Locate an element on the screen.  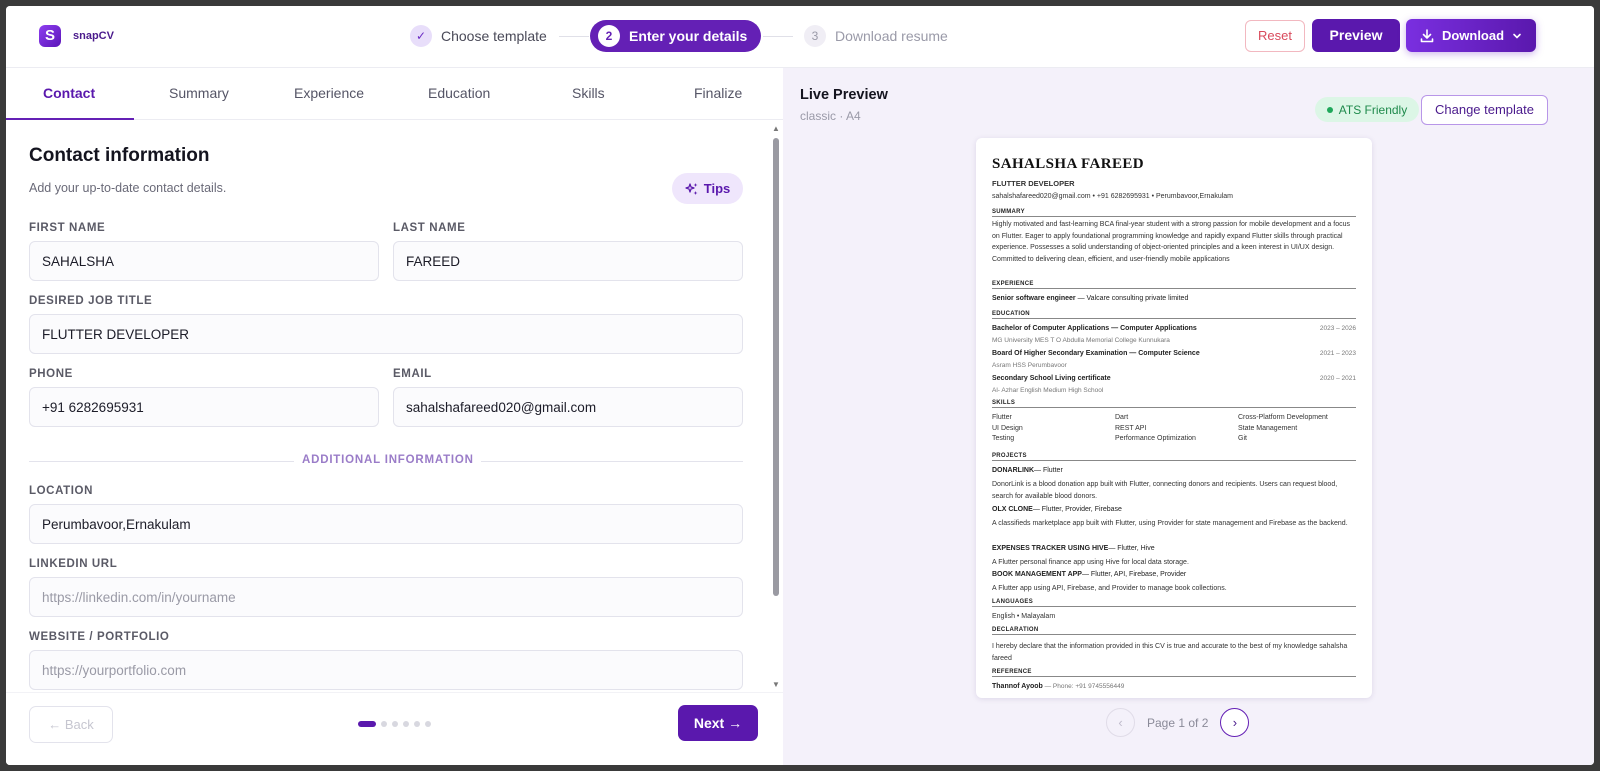
last-name-label: LAST NAME is located at coordinates (429, 228).